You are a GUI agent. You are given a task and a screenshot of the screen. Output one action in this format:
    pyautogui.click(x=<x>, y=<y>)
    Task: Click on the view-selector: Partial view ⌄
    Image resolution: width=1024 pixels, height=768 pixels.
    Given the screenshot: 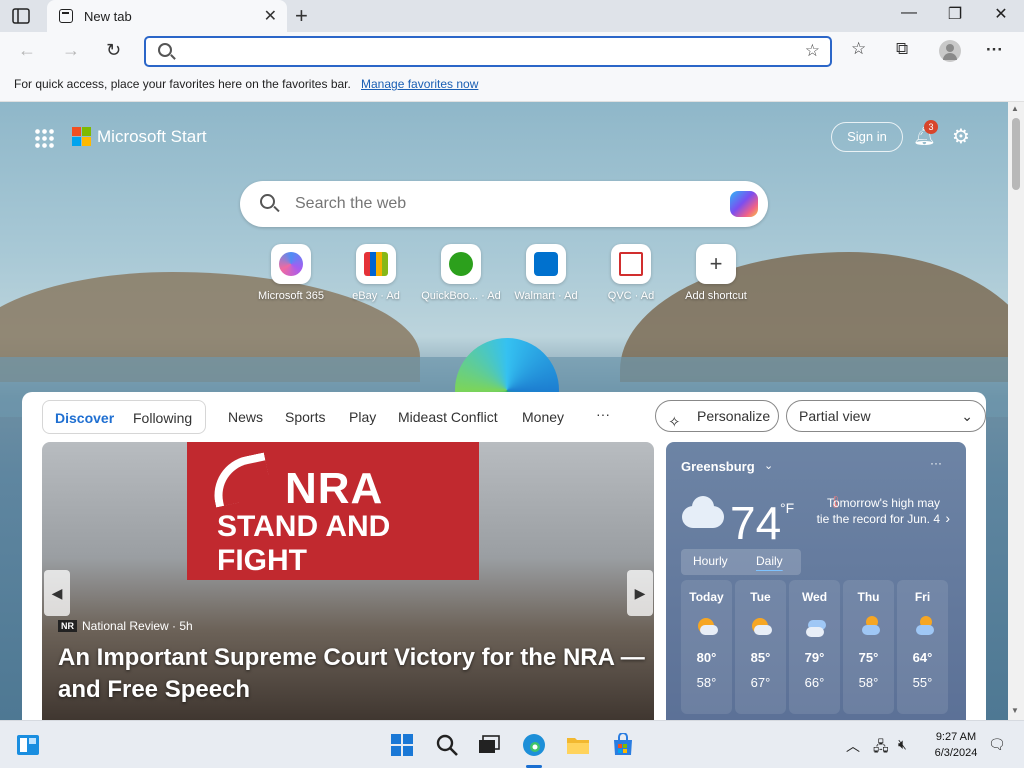 What is the action you would take?
    pyautogui.click(x=886, y=416)
    